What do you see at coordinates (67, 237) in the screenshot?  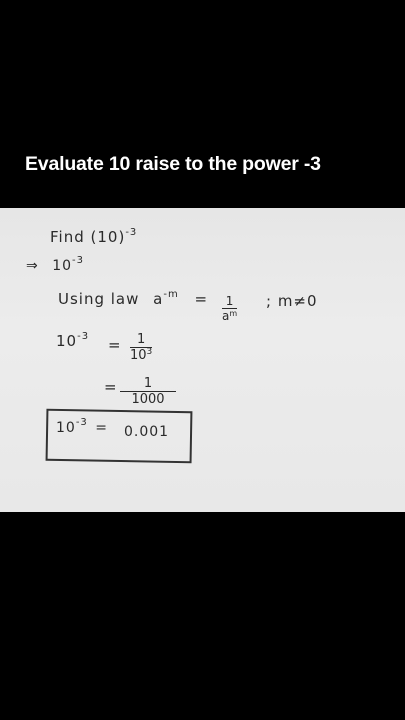 I see `find-word: Find` at bounding box center [67, 237].